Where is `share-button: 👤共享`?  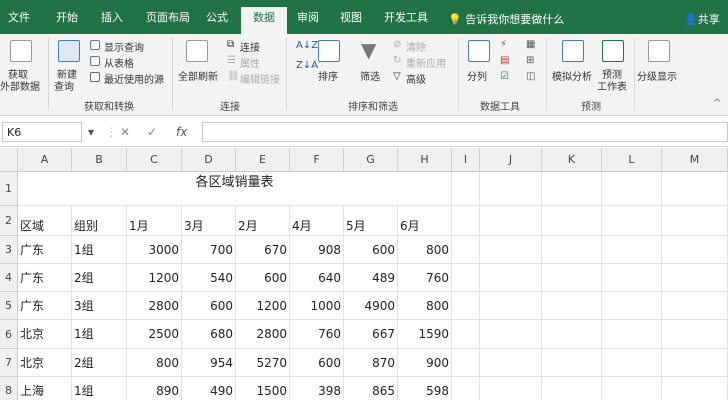
share-button: 👤共享 is located at coordinates (702, 19).